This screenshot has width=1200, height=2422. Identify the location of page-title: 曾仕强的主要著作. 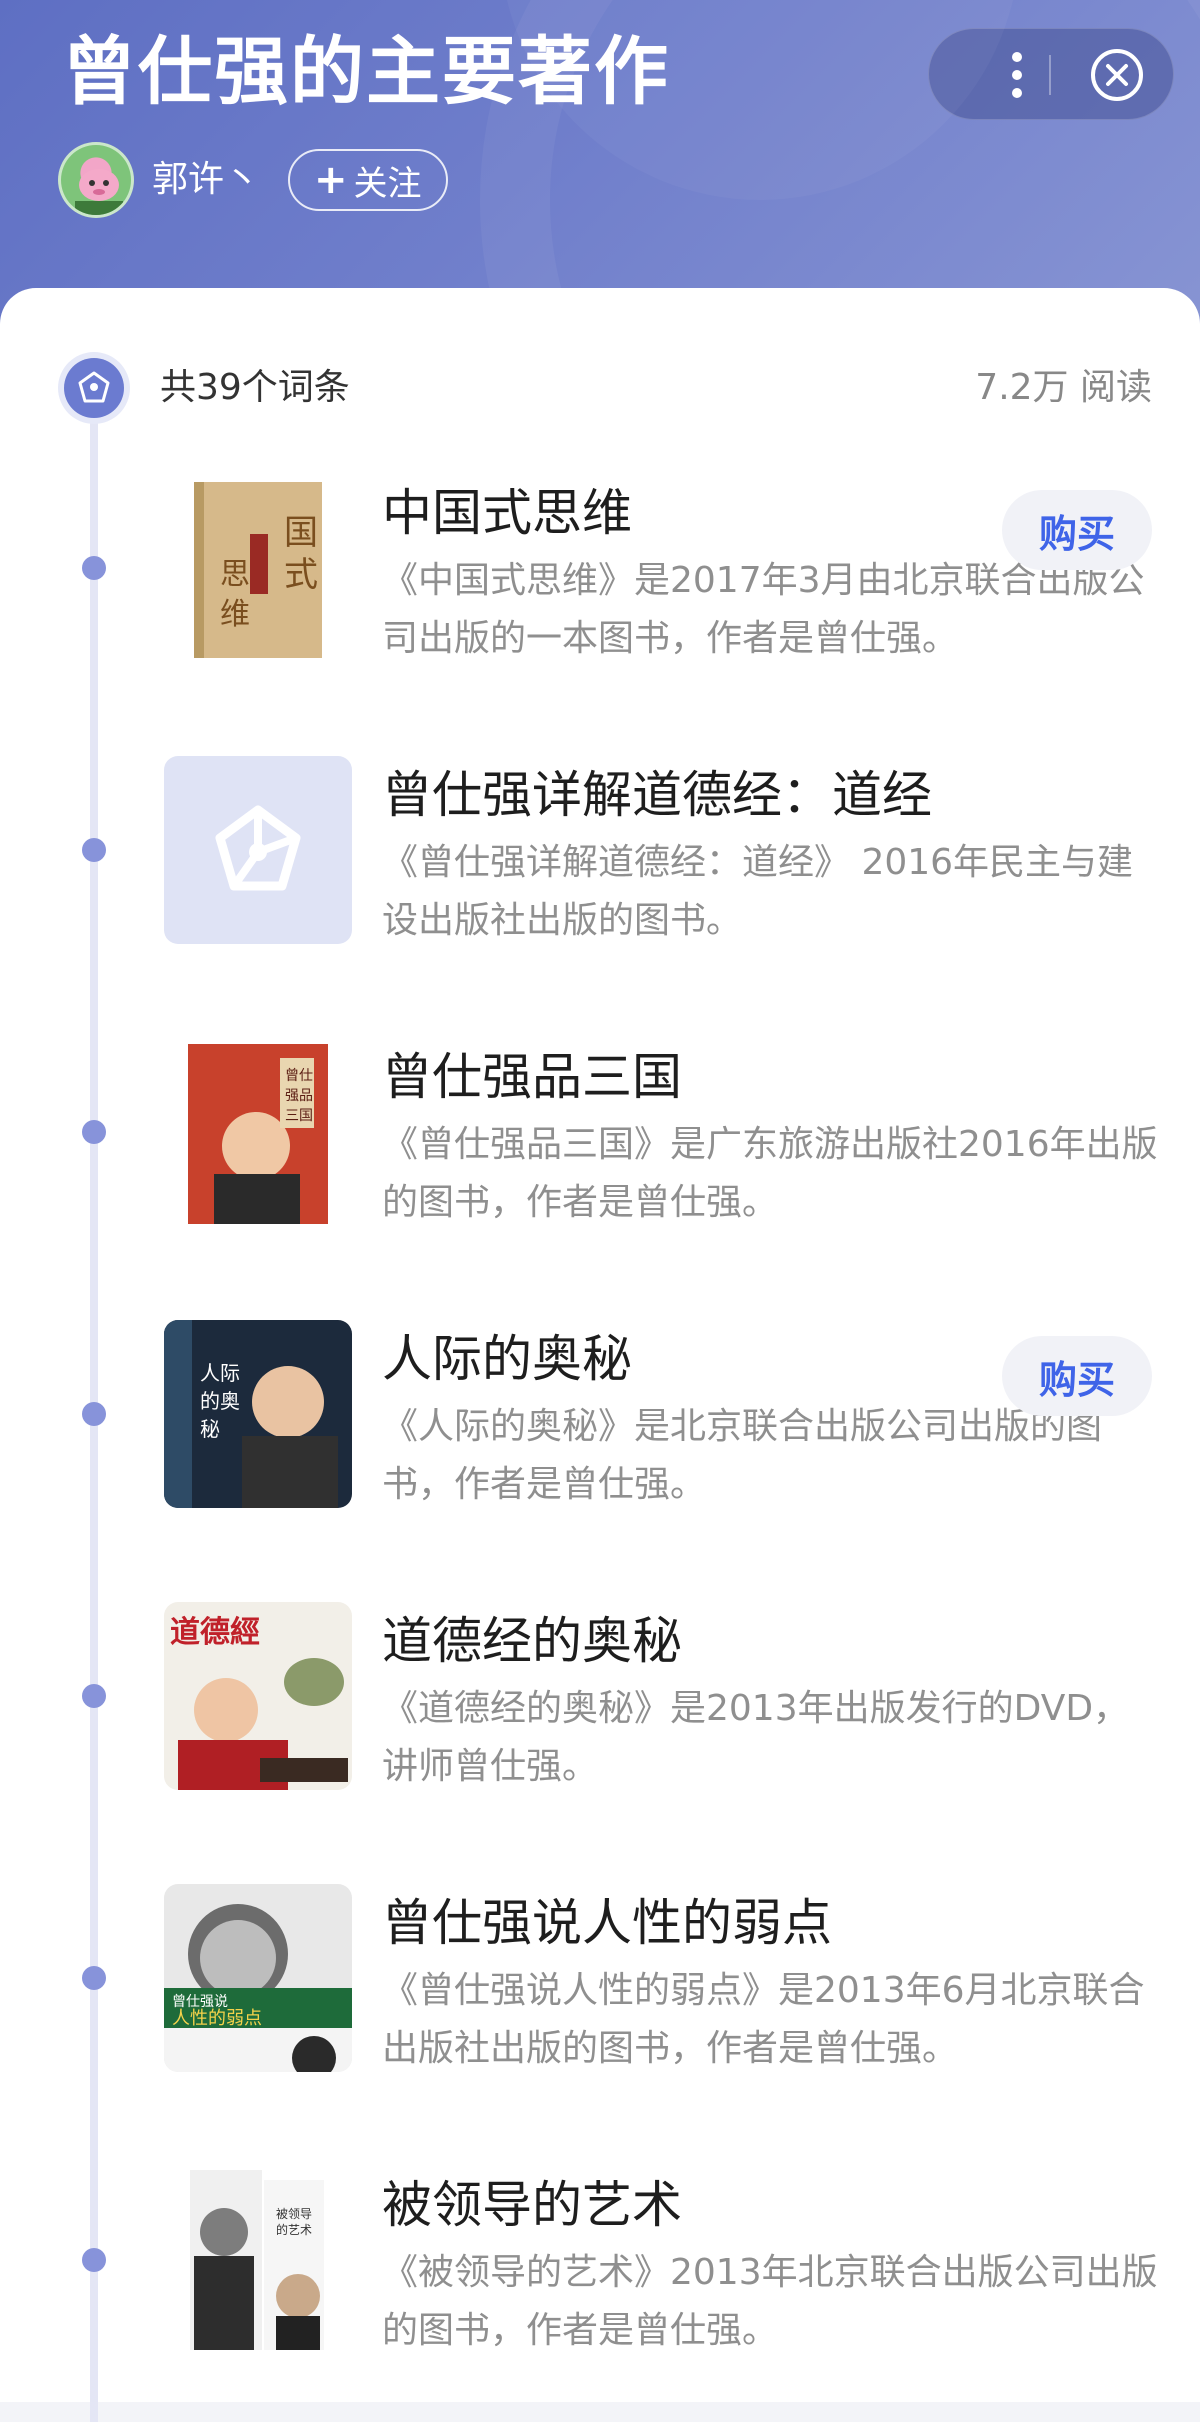
(366, 72).